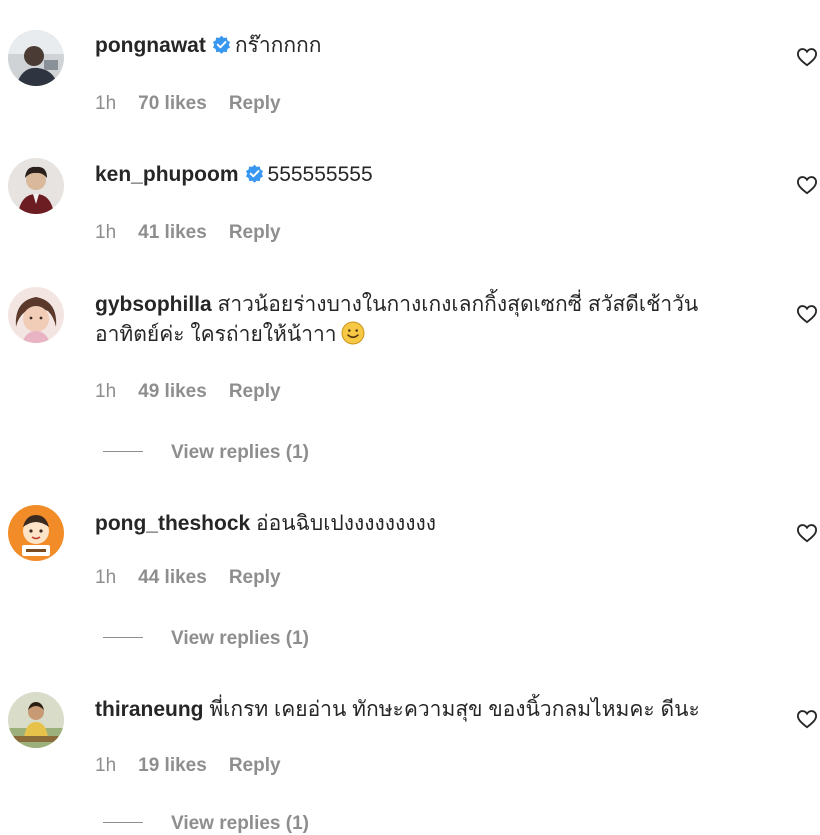 The height and width of the screenshot is (835, 820). I want to click on comment-likes: 41 likes, so click(172, 232).